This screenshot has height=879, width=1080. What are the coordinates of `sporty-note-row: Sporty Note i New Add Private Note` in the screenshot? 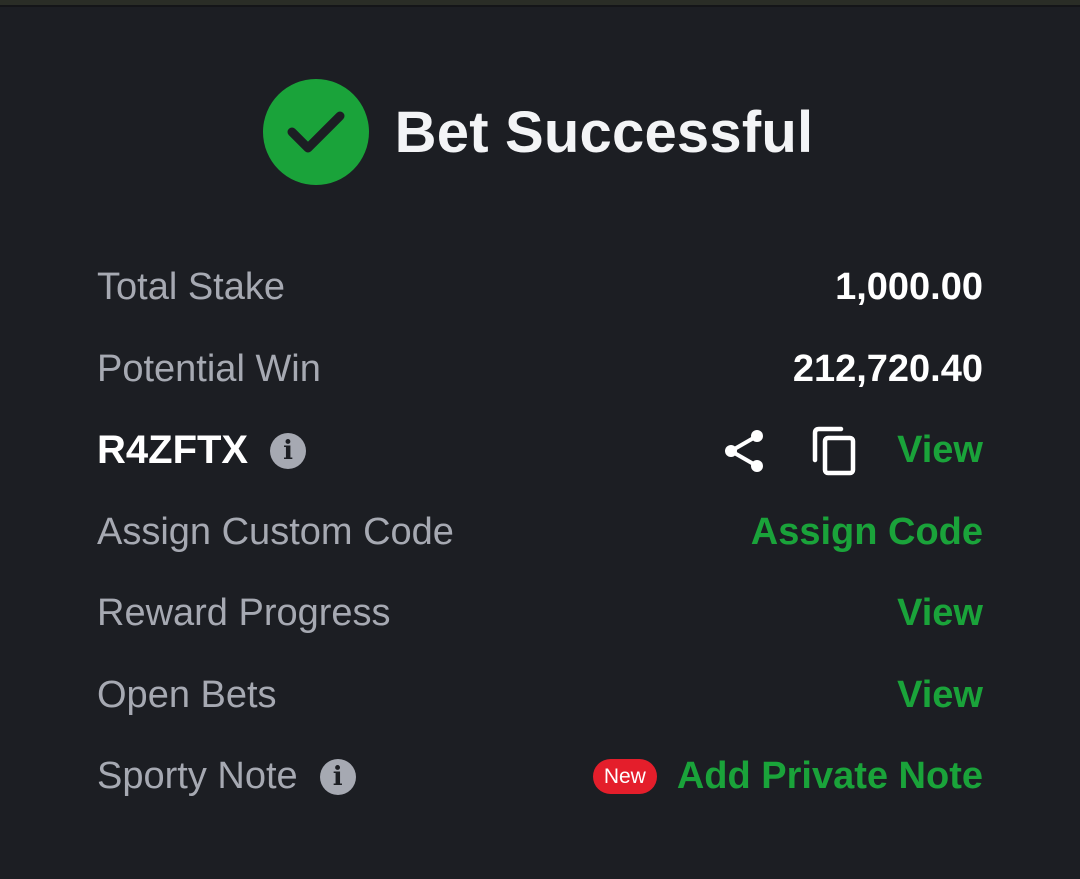 It's located at (540, 777).